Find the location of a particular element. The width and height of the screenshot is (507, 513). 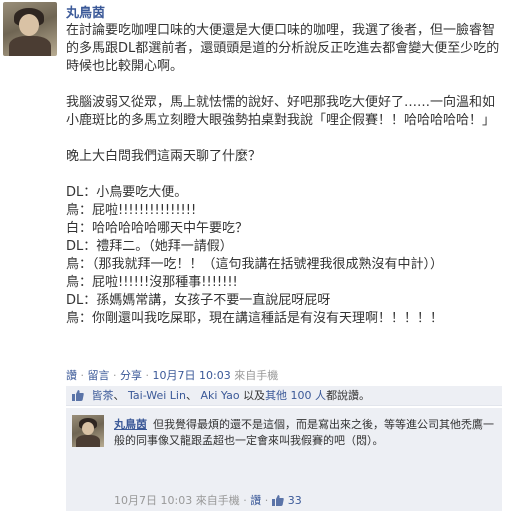

post-source: 來自手機 is located at coordinates (256, 375).